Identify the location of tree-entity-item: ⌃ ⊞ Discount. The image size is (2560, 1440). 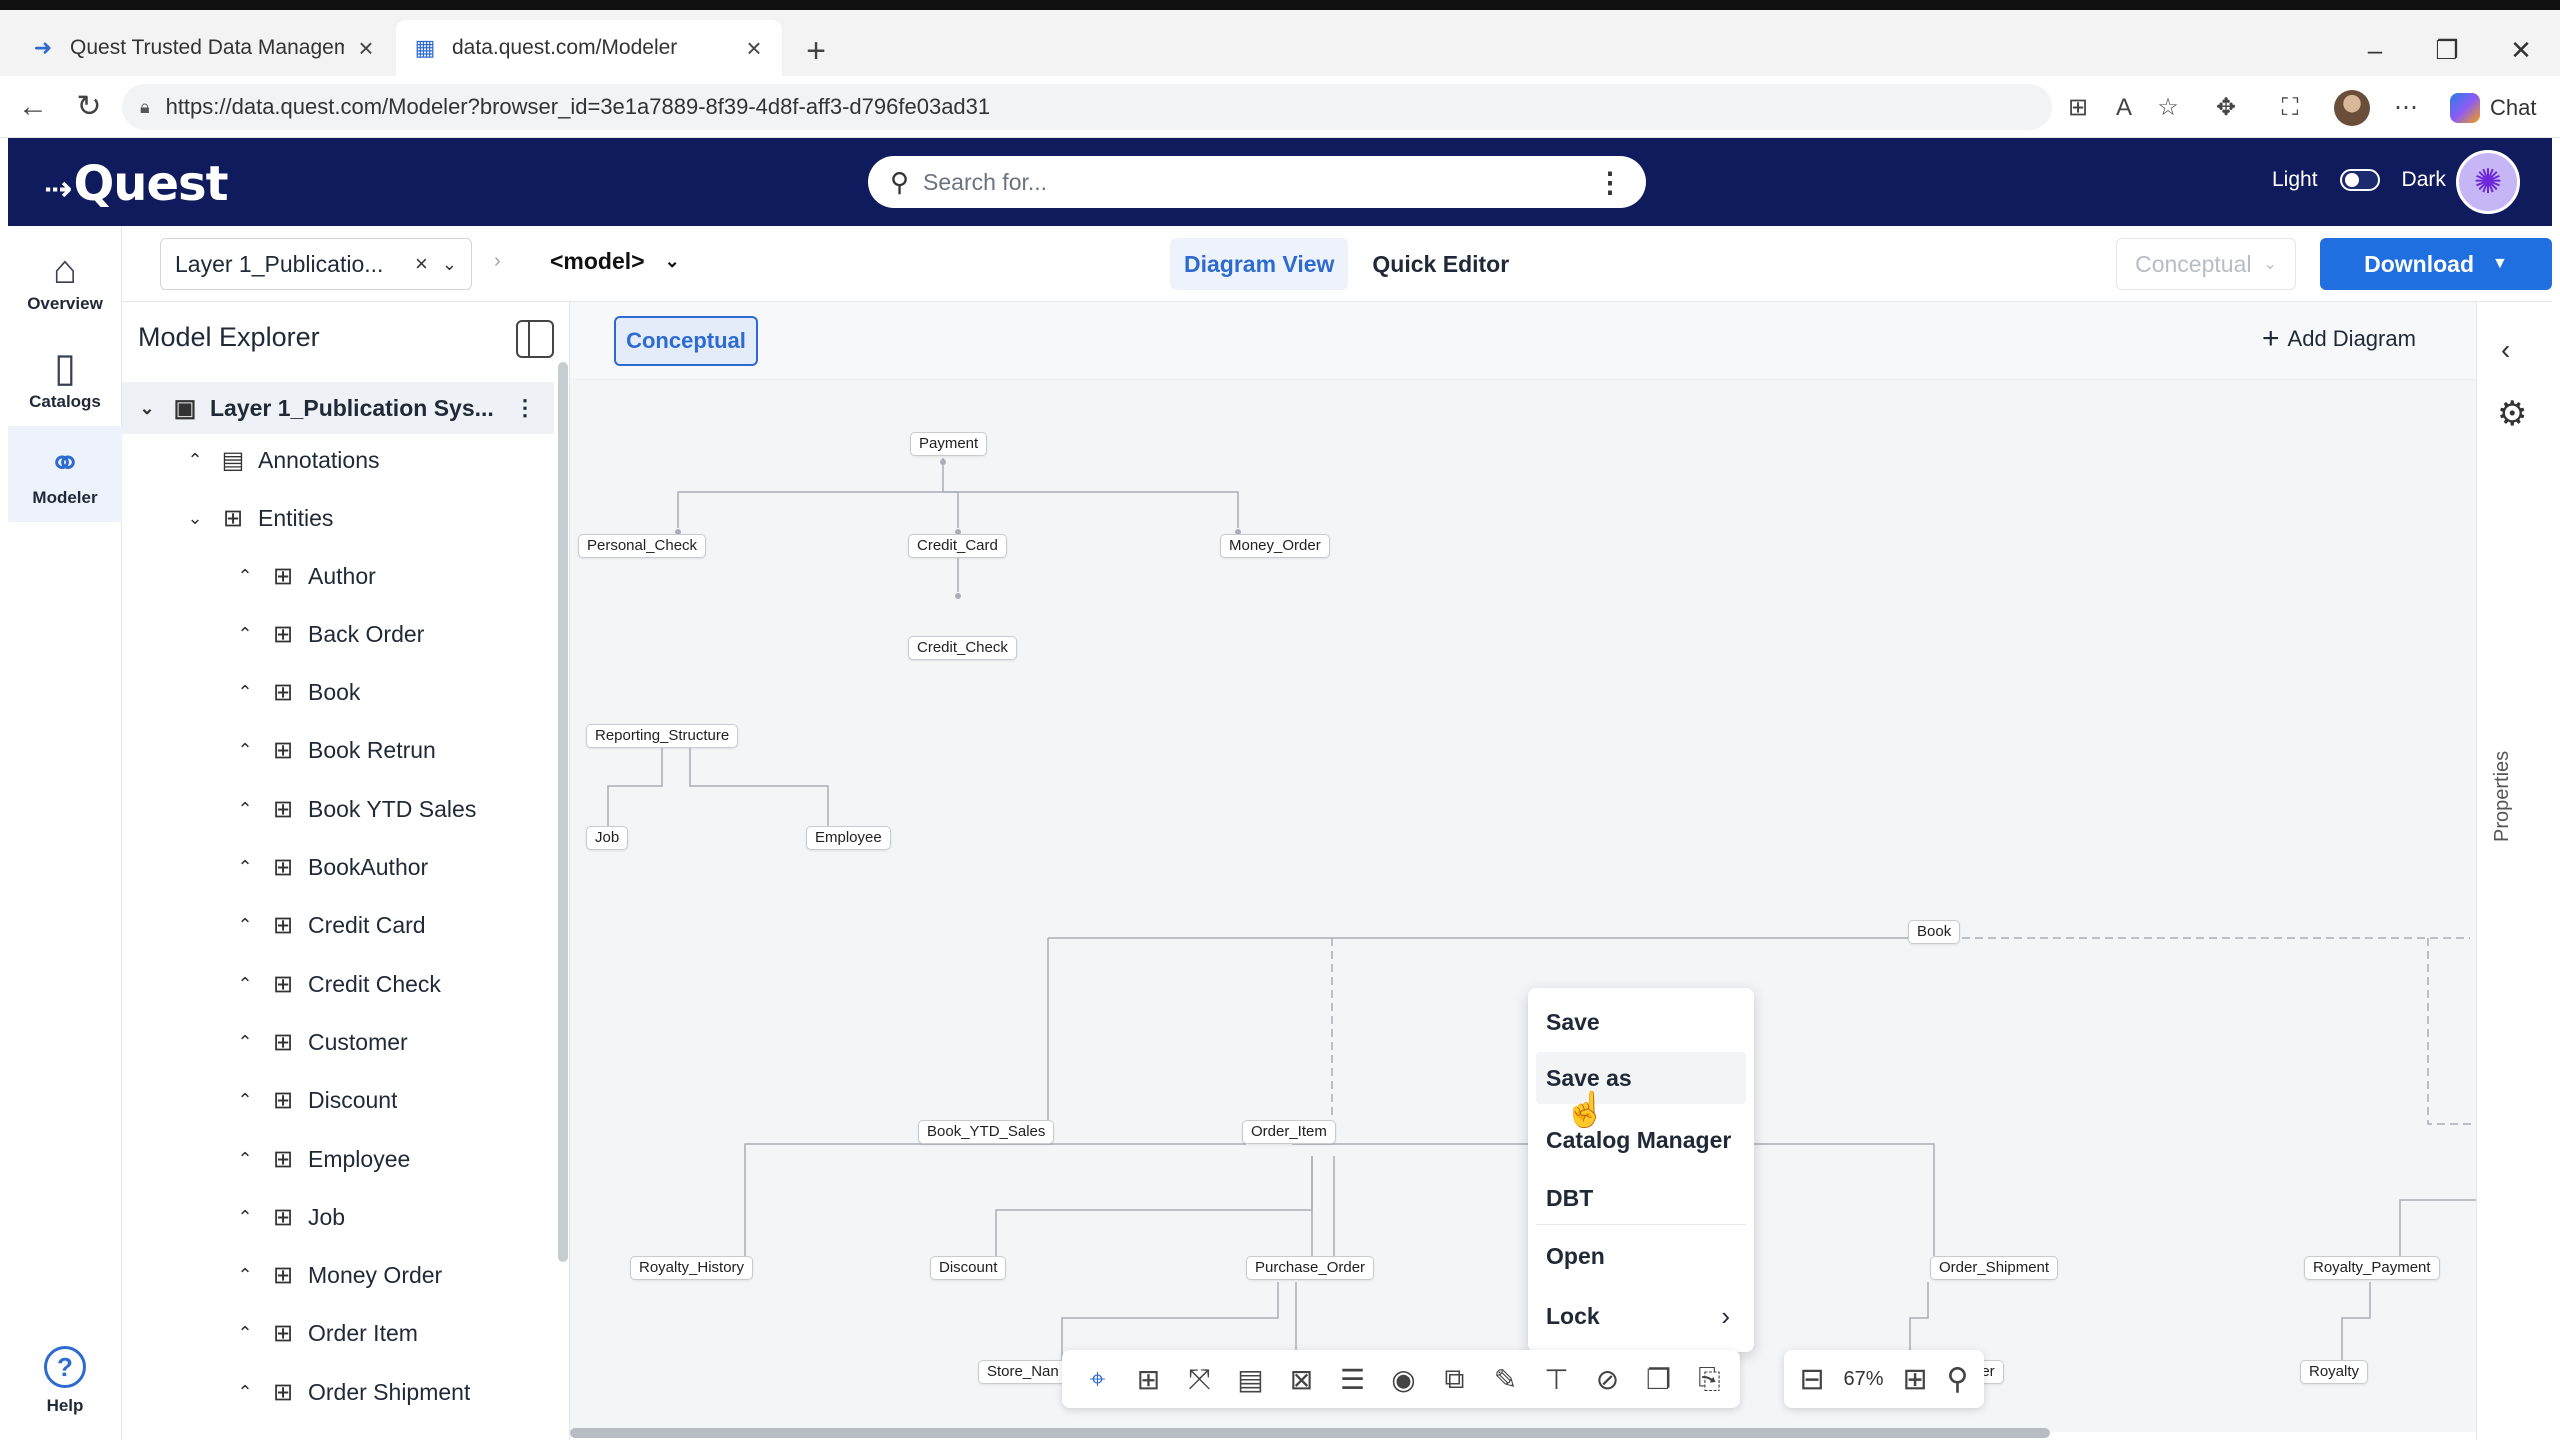
(338, 1101).